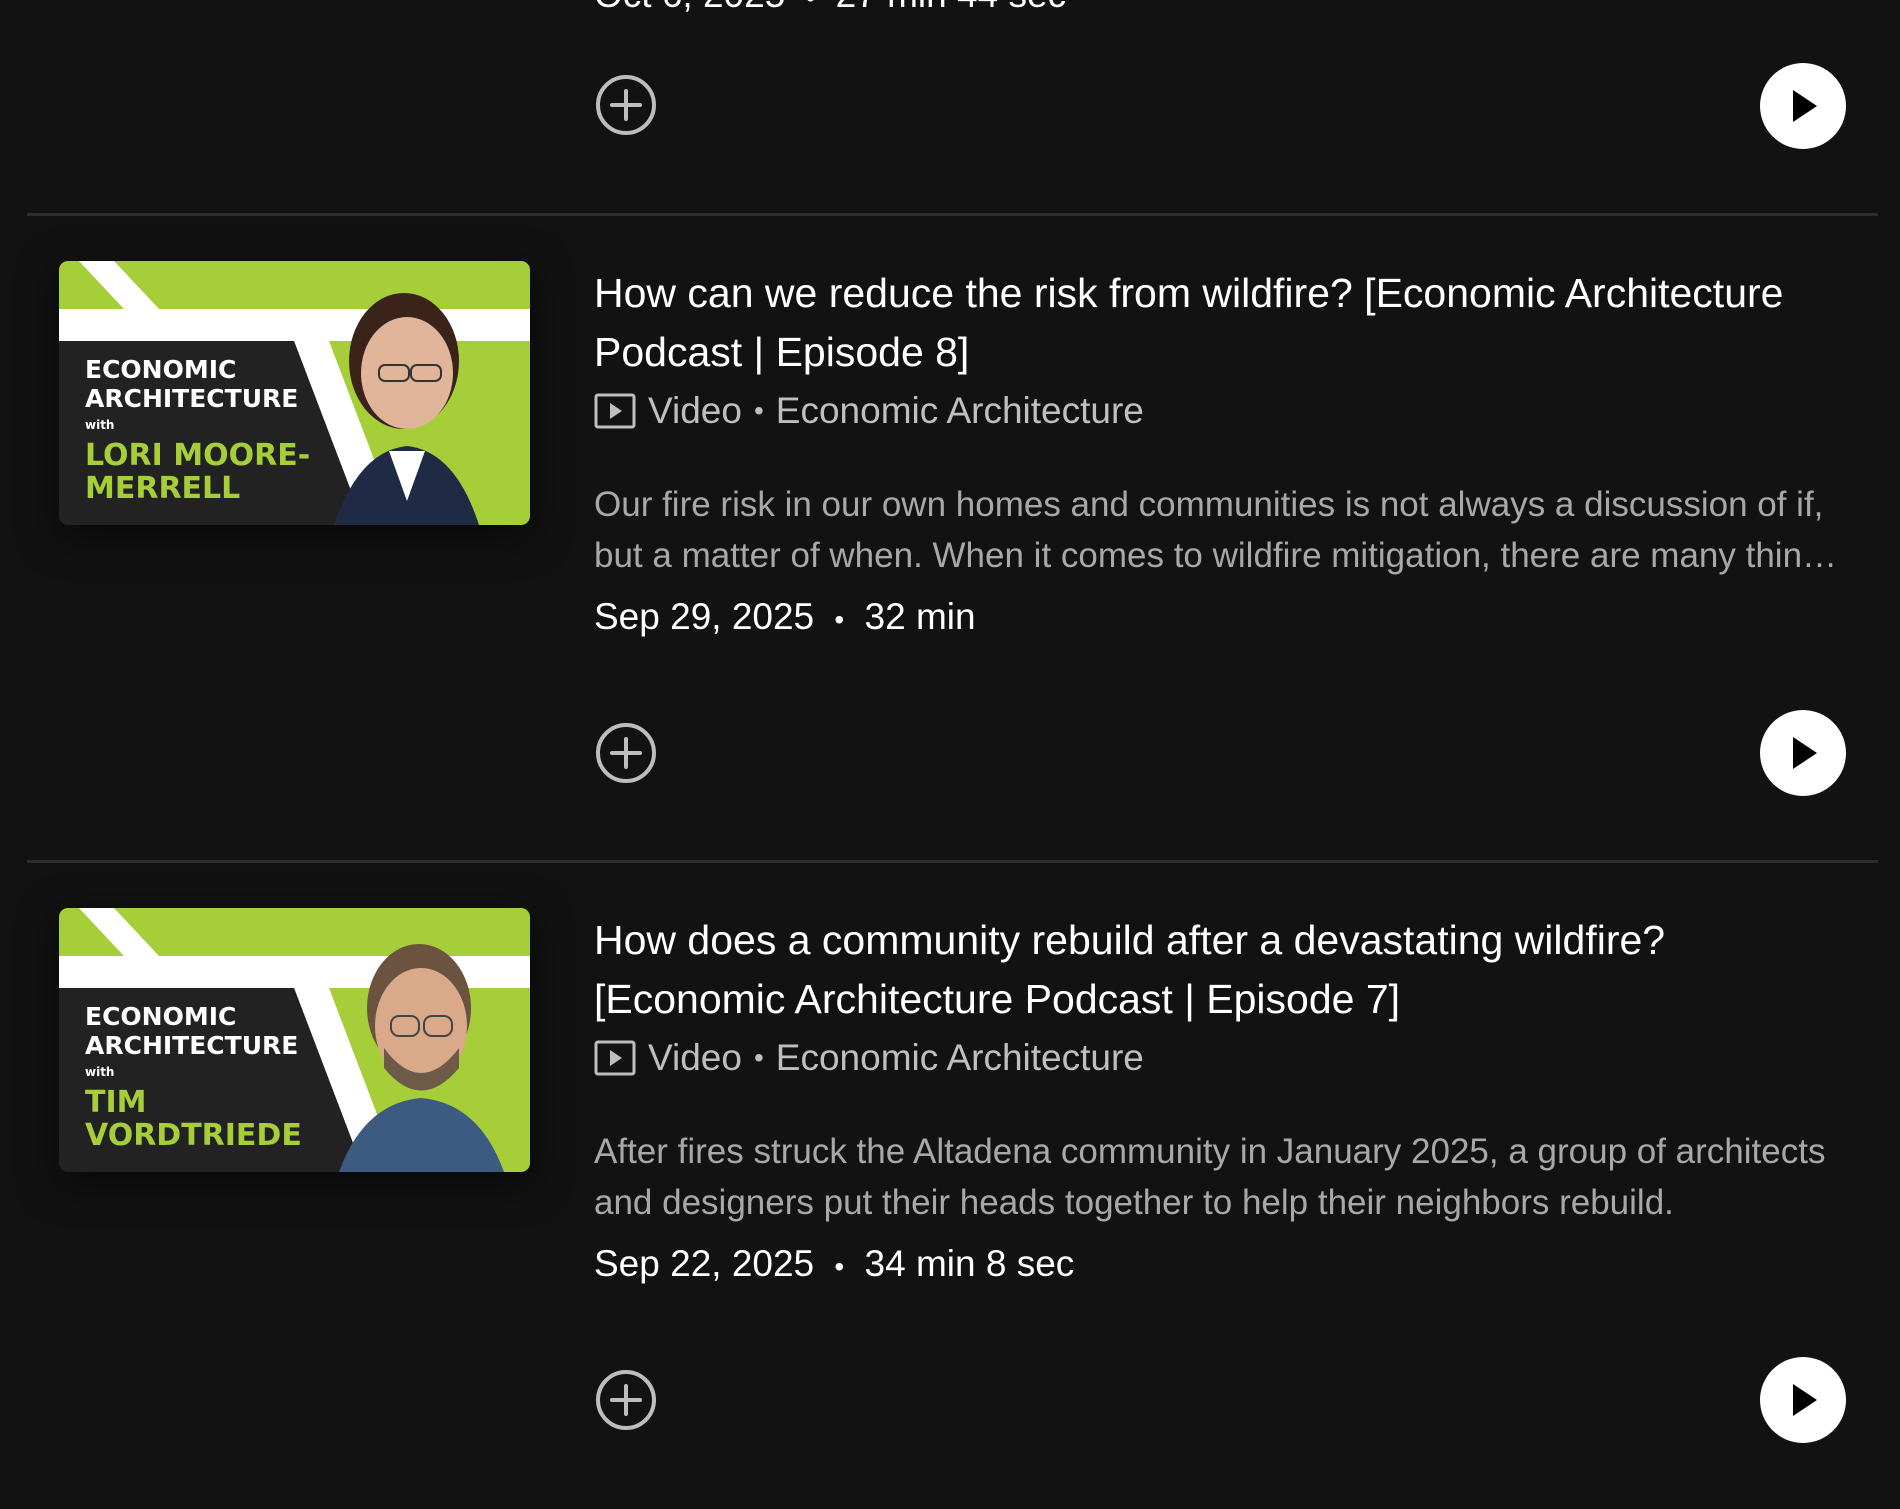 The image size is (1900, 1509). I want to click on episode-date: Oct 6, 2025, so click(689, 7).